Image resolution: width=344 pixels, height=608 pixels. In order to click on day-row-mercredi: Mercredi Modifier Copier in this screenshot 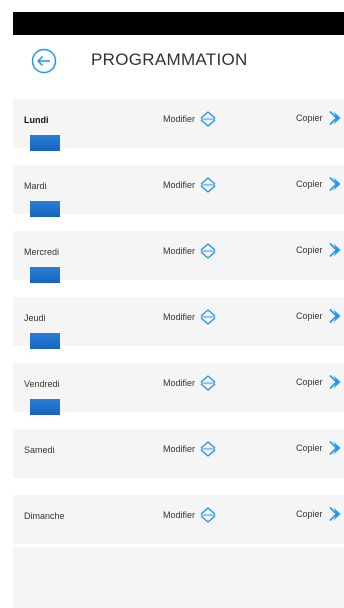, I will do `click(178, 250)`.